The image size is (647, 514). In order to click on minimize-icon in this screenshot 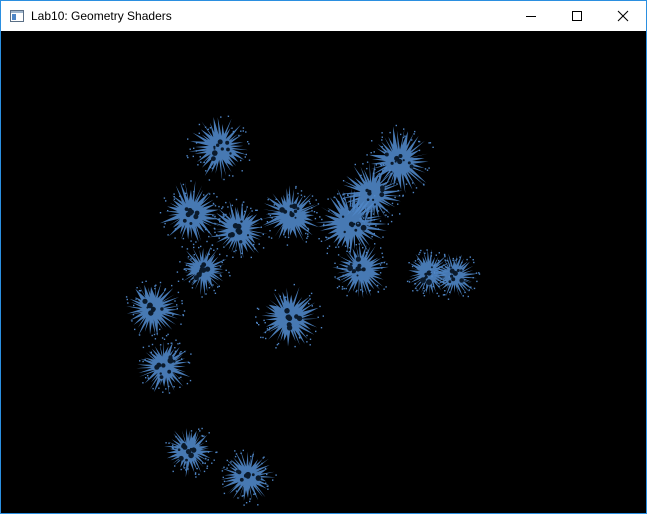, I will do `click(531, 16)`.